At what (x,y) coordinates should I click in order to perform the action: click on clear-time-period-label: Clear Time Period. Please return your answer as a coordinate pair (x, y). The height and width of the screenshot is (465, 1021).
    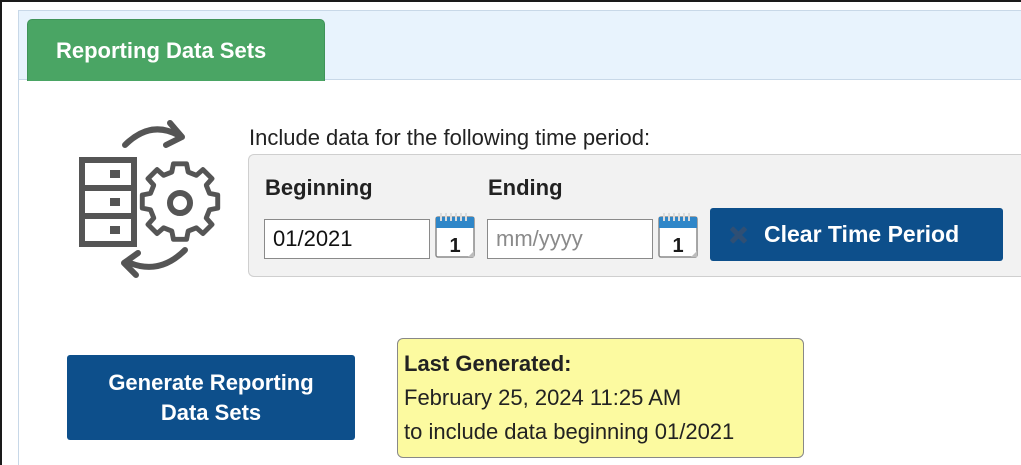
    Looking at the image, I should click on (862, 234).